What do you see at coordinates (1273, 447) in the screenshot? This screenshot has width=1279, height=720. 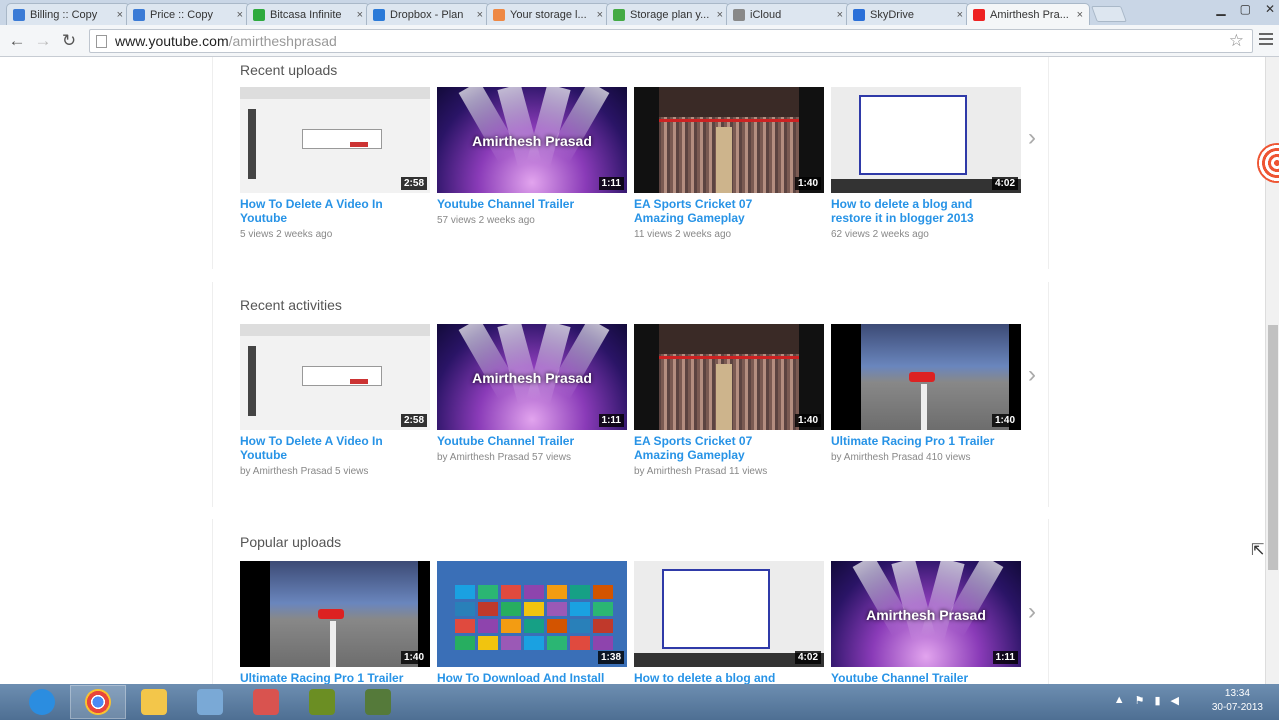 I see `scrollbar-thumb` at bounding box center [1273, 447].